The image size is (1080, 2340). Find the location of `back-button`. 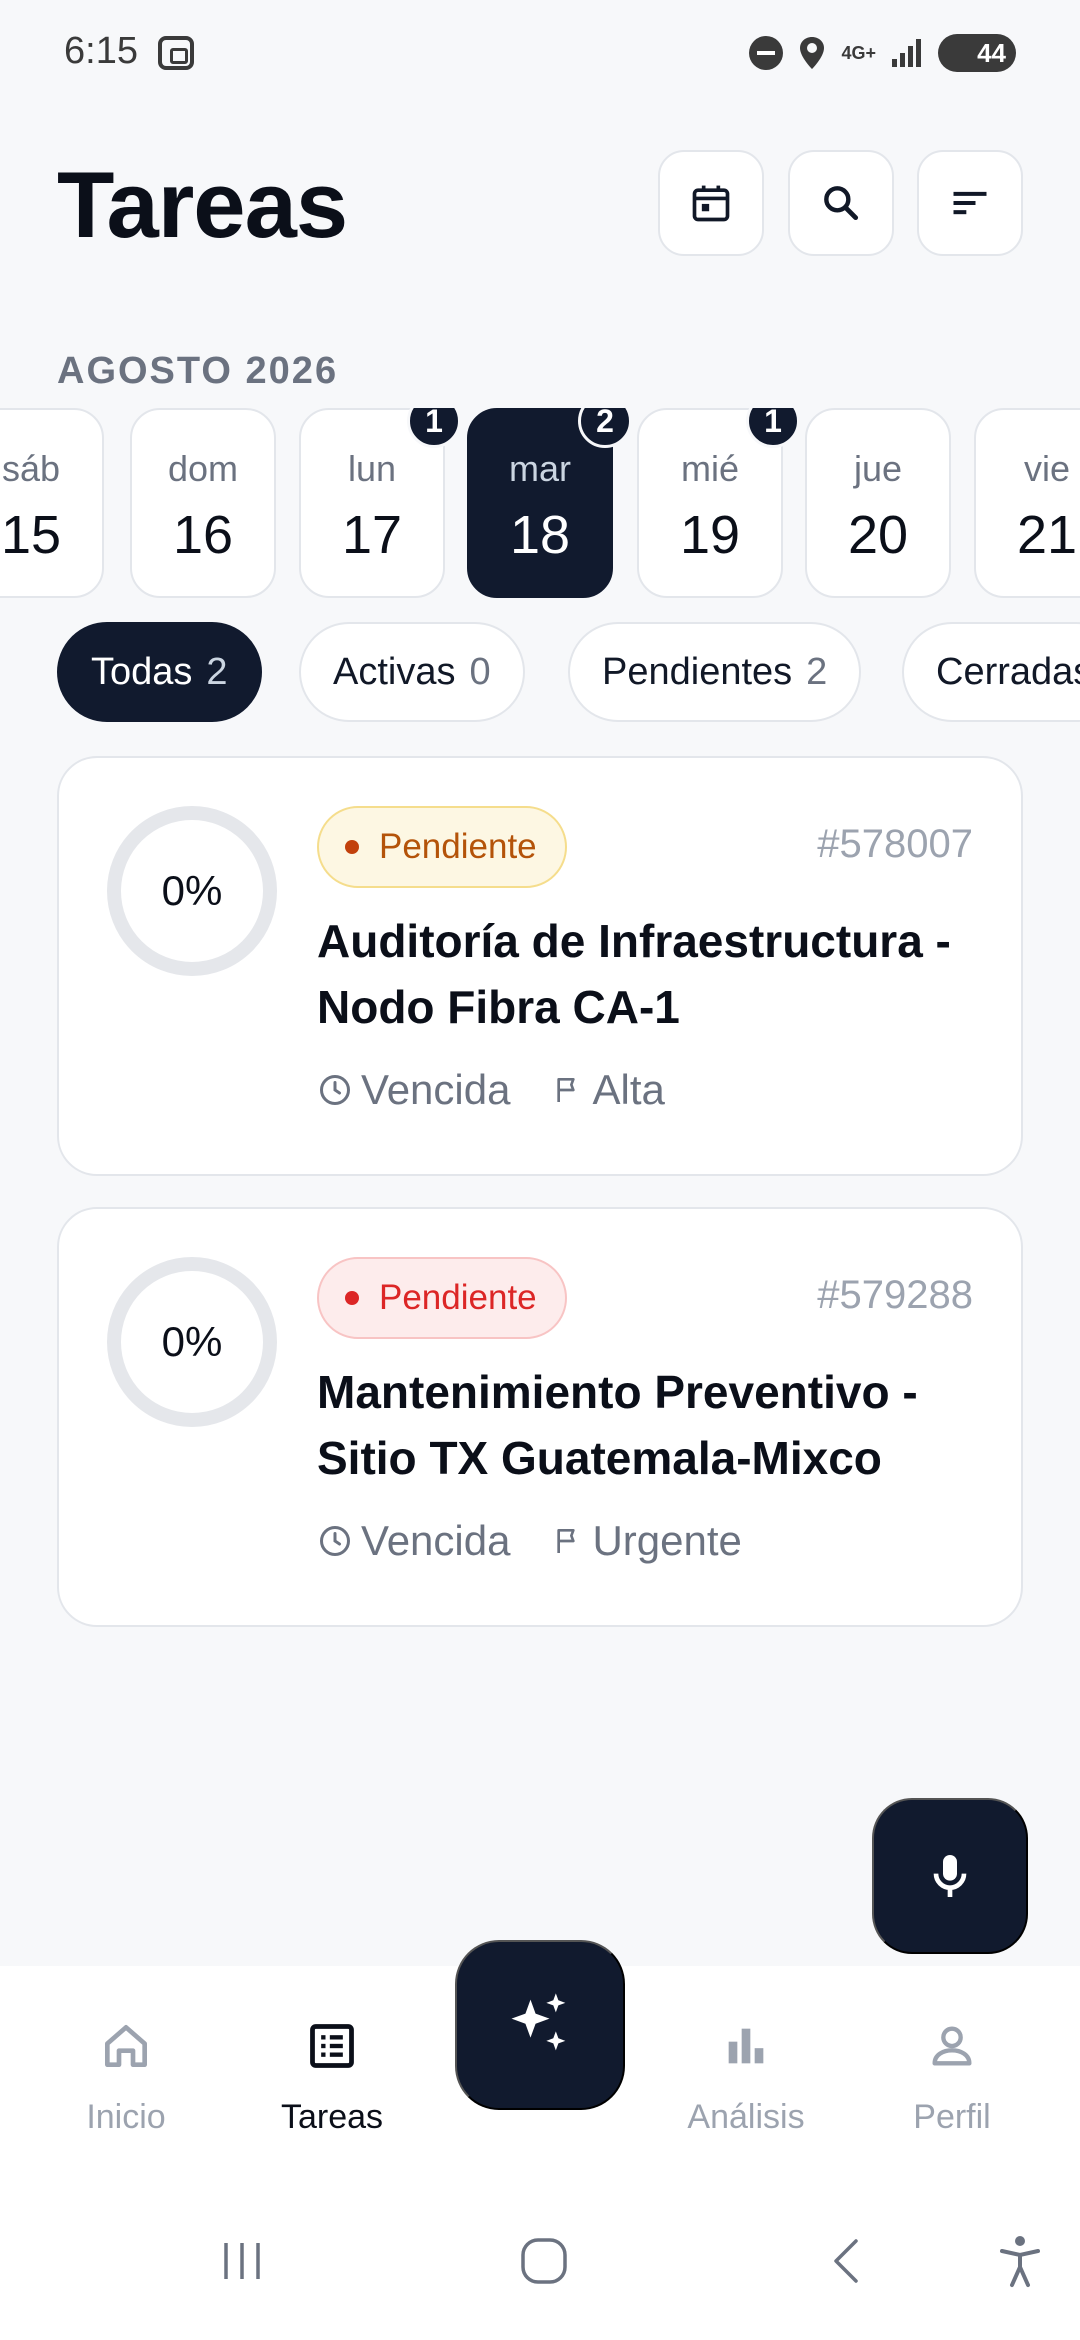

back-button is located at coordinates (846, 2261).